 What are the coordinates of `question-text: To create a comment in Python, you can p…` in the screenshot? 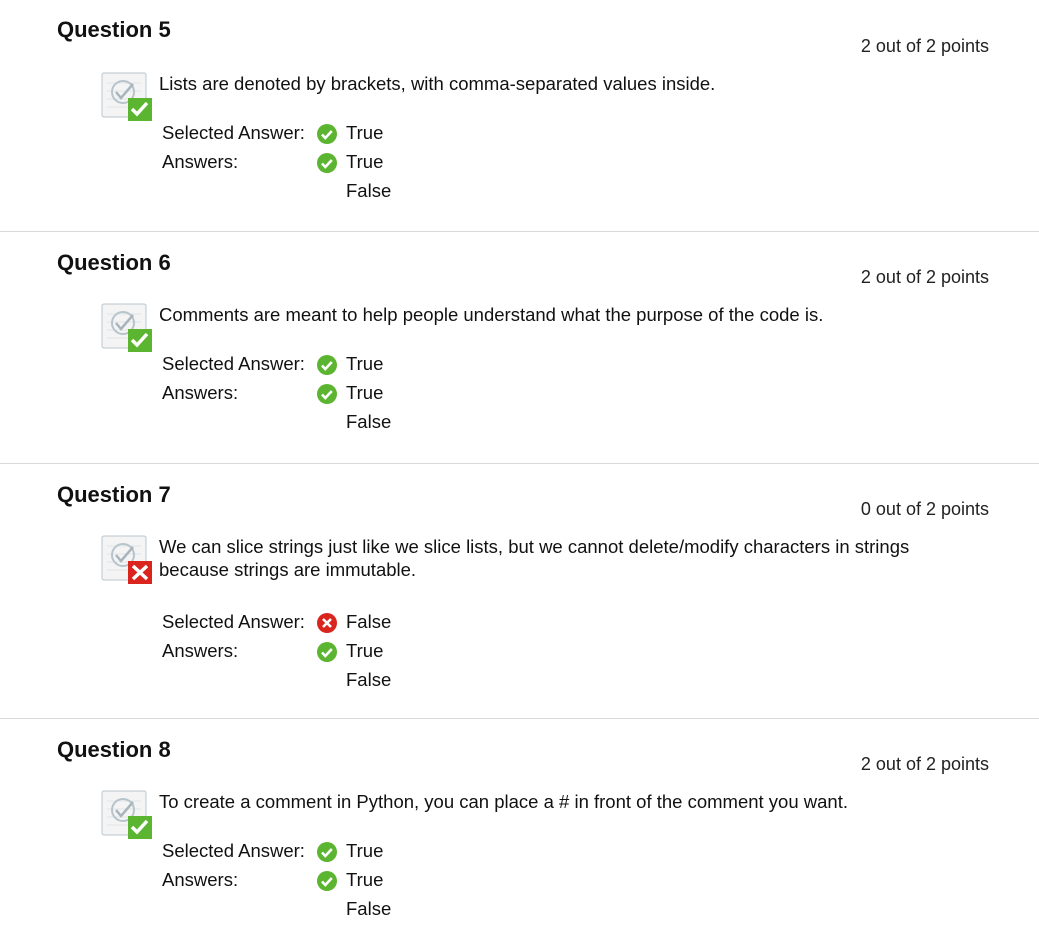 It's located at (503, 801).